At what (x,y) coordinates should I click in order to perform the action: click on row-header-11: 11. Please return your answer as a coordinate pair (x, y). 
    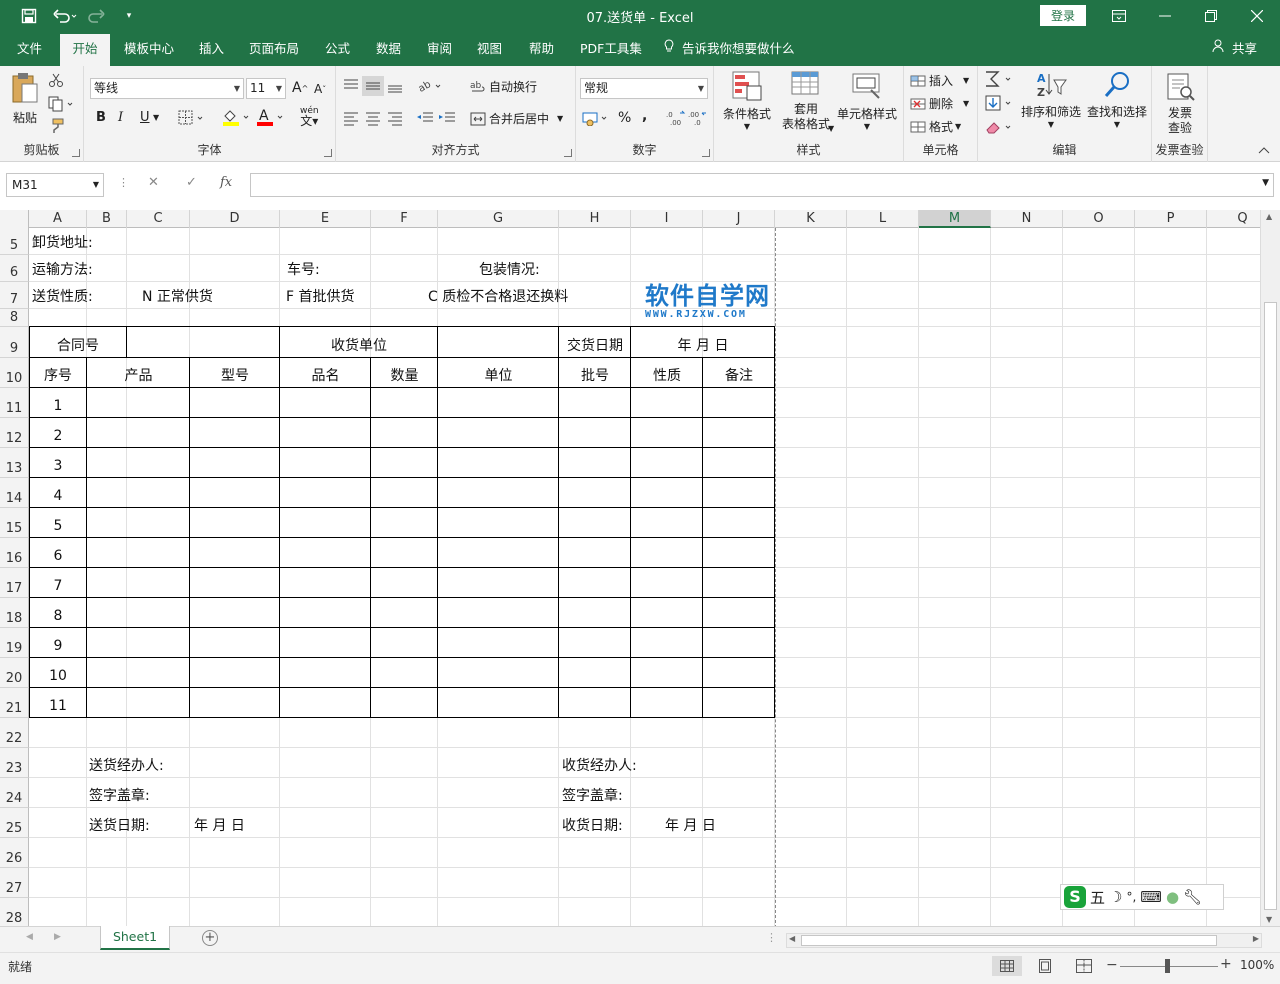
    Looking at the image, I should click on (14, 403).